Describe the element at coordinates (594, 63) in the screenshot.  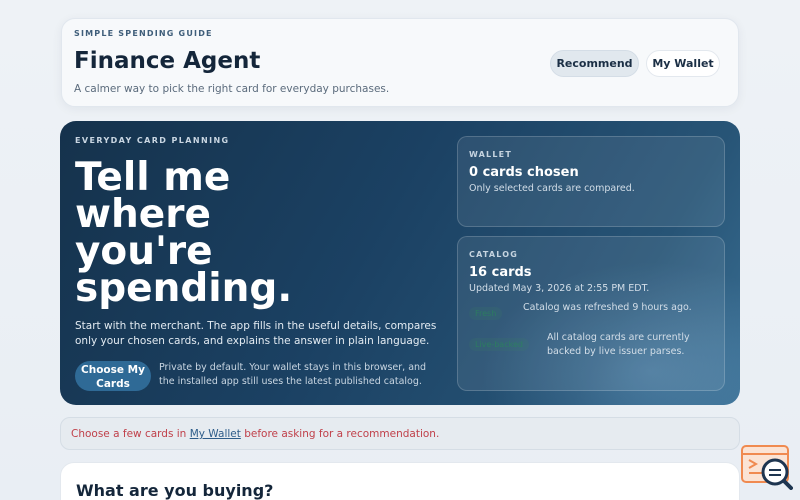
I see `recommend-nav-button: Recommend` at that location.